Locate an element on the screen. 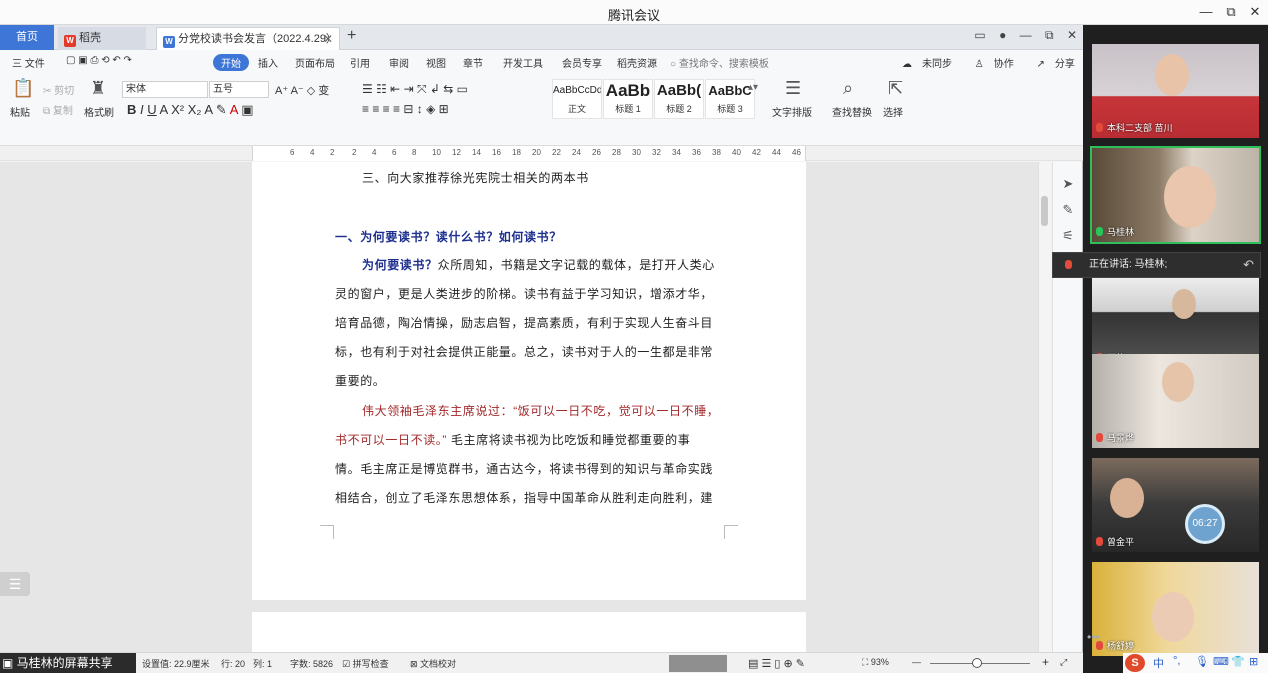 This screenshot has width=1268, height=673. menu-insert: 插入 is located at coordinates (268, 62).